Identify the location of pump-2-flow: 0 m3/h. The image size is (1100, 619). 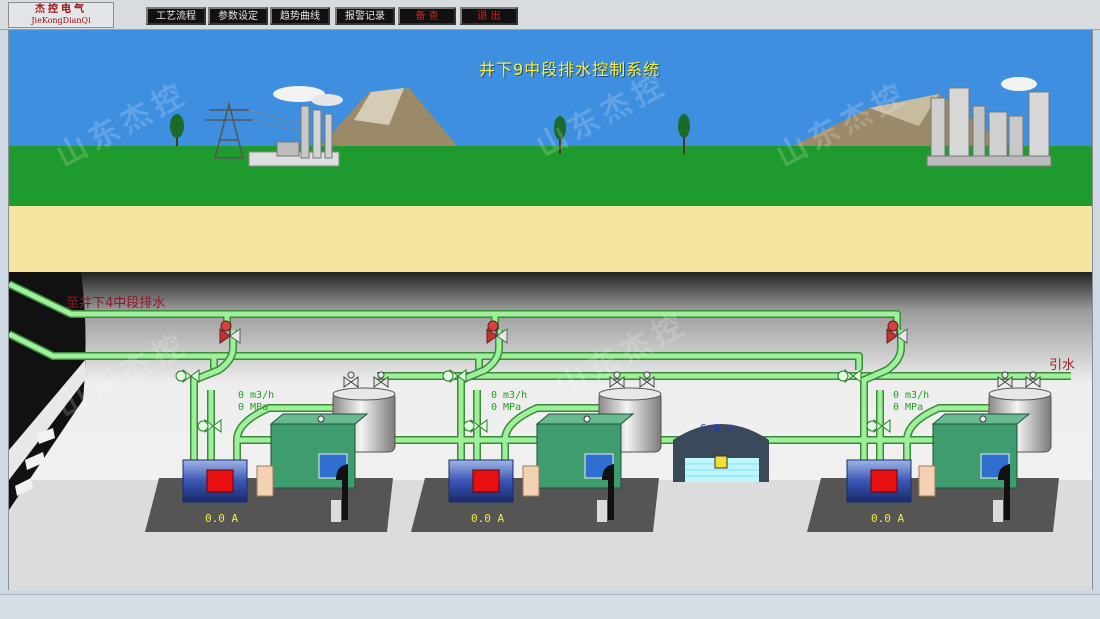
(509, 395).